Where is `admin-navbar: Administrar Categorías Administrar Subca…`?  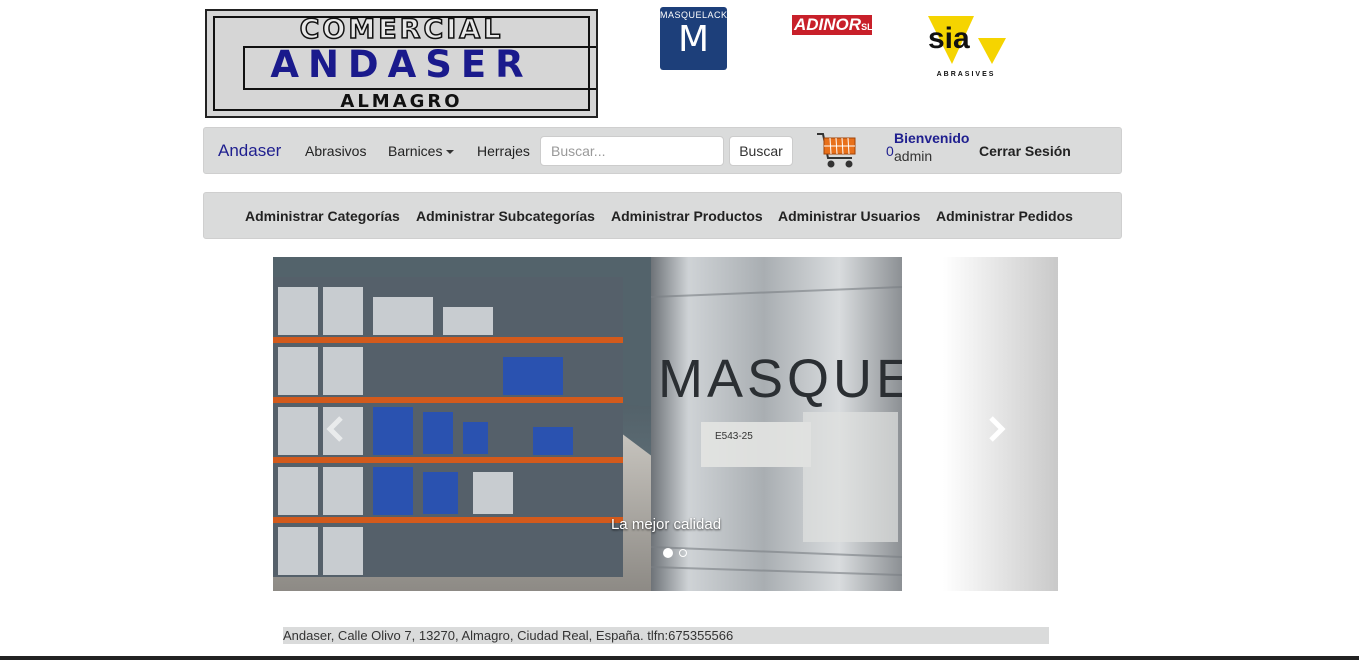 admin-navbar: Administrar Categorías Administrar Subca… is located at coordinates (662, 215).